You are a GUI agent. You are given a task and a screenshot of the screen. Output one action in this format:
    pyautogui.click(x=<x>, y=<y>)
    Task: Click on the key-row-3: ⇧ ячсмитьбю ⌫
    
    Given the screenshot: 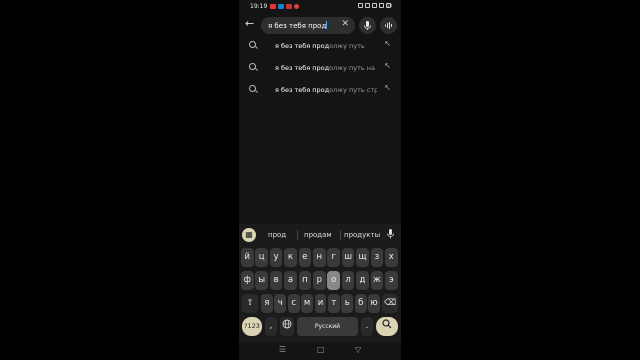 What is the action you would take?
    pyautogui.click(x=320, y=303)
    